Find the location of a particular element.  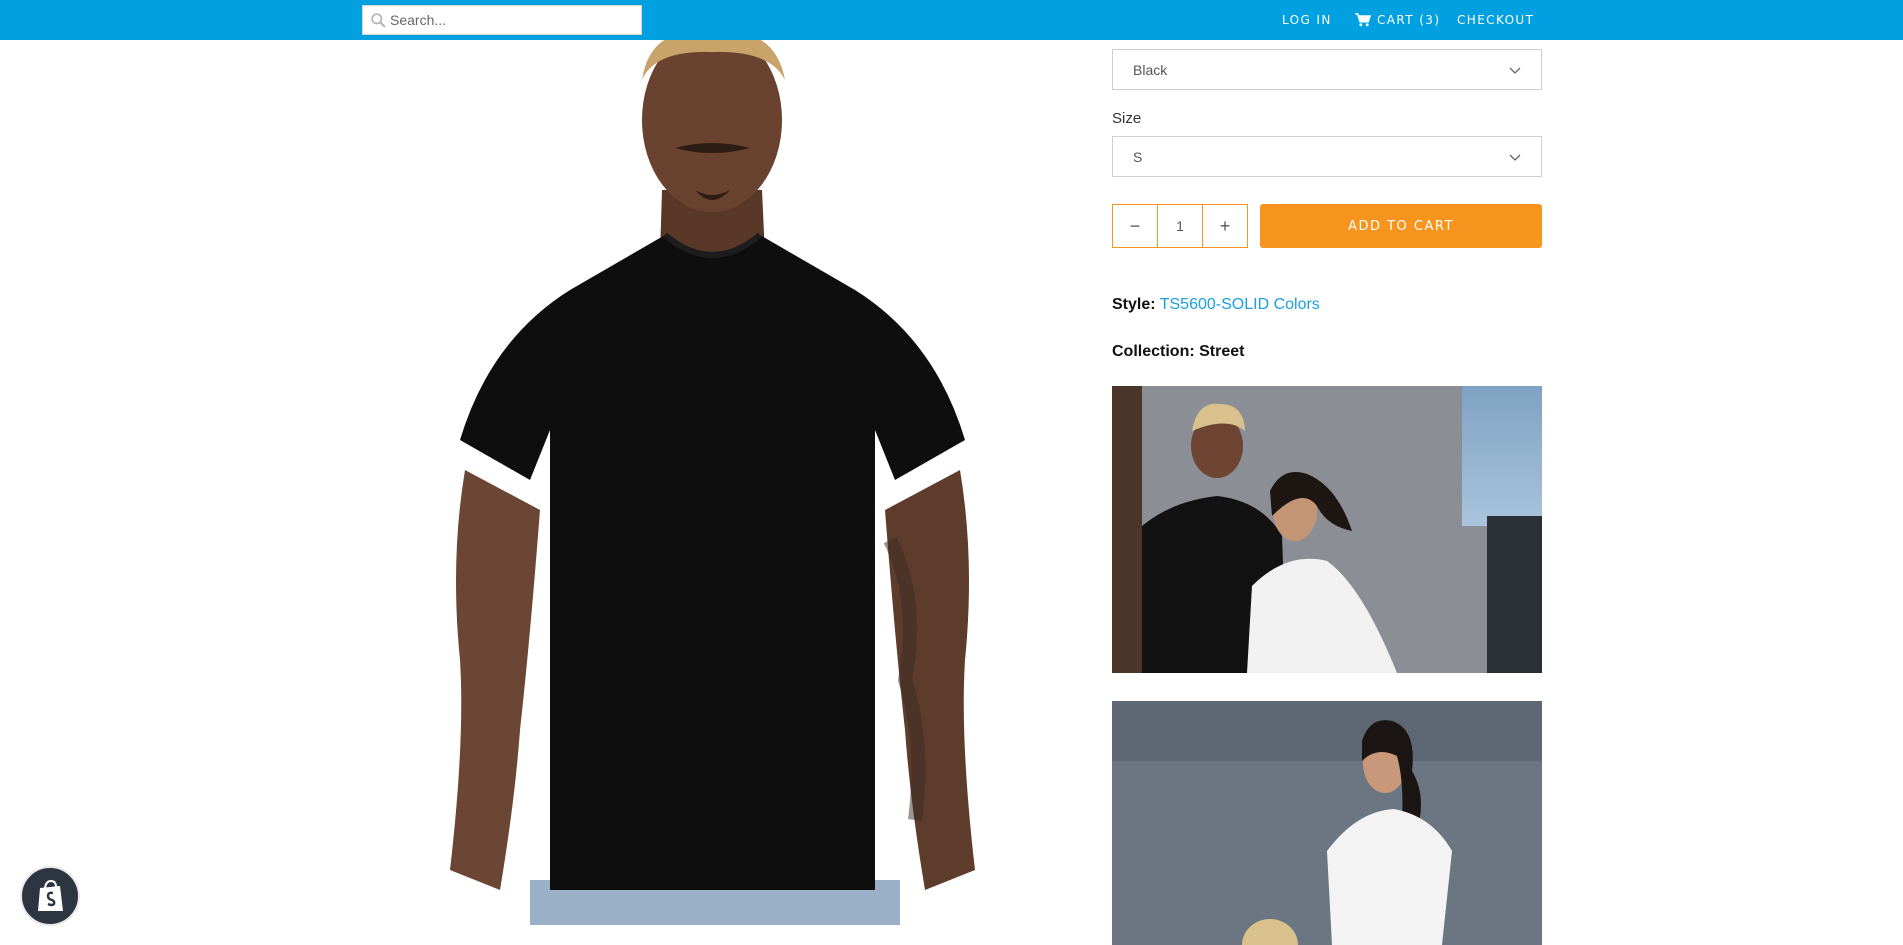

checkout-link: CHECKOUT is located at coordinates (1495, 20).